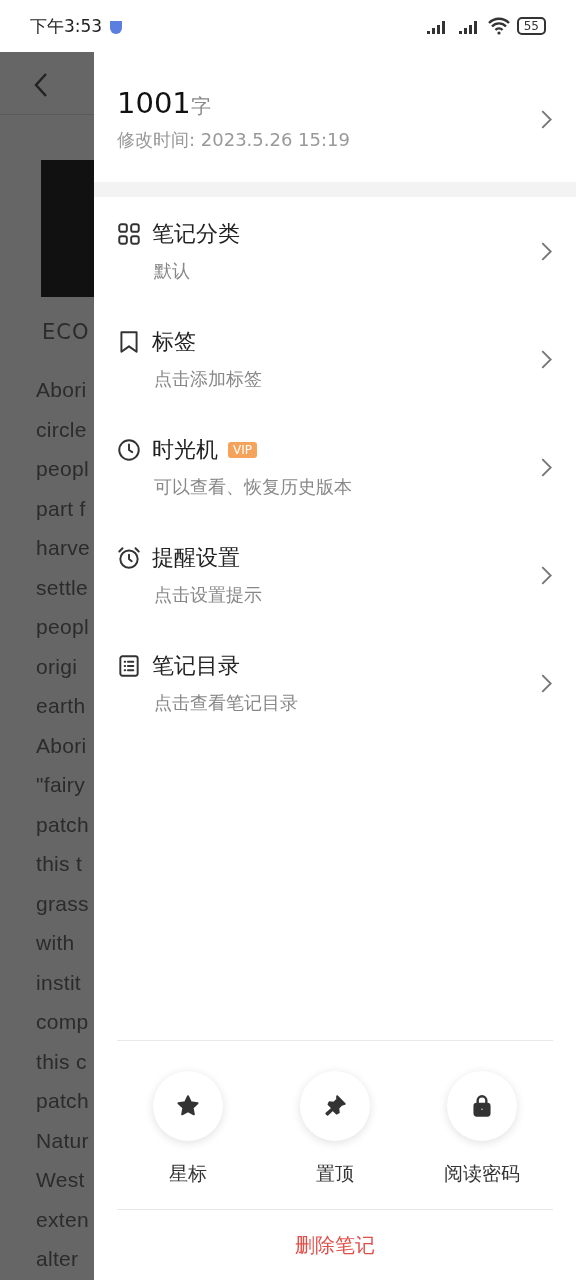 The width and height of the screenshot is (576, 1280). I want to click on article-text-line: instit, so click(59, 982).